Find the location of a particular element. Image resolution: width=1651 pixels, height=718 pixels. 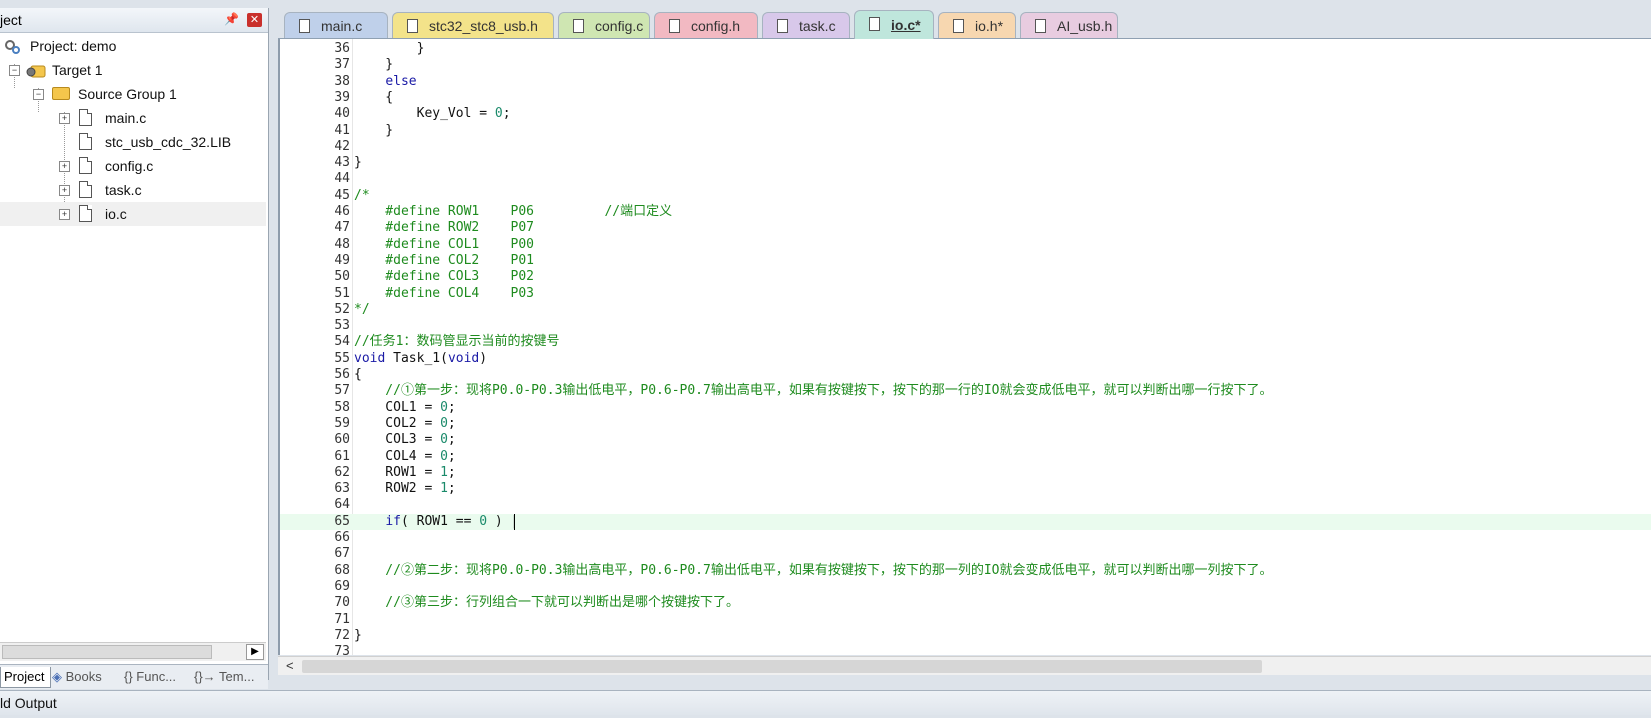

code-line: 56 { is located at coordinates (965, 375).